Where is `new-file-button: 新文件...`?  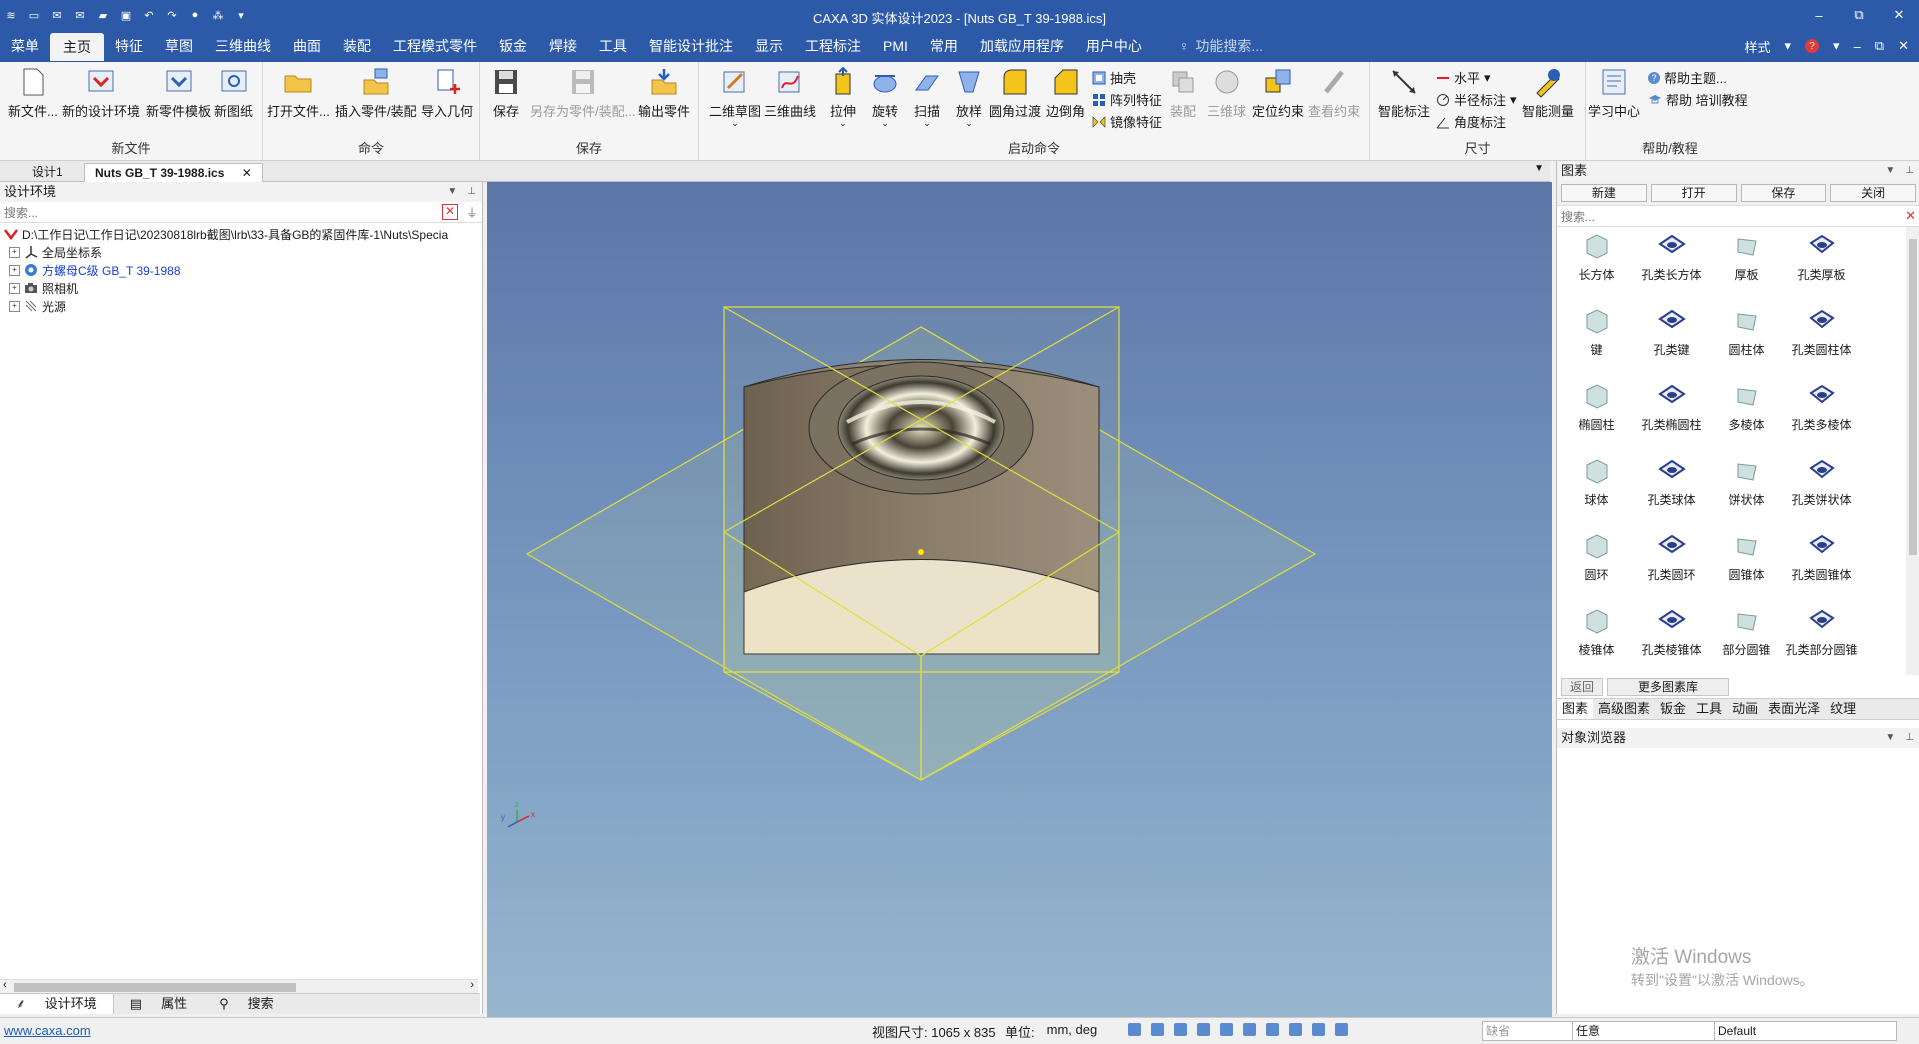
new-file-button: 新文件... is located at coordinates (33, 93).